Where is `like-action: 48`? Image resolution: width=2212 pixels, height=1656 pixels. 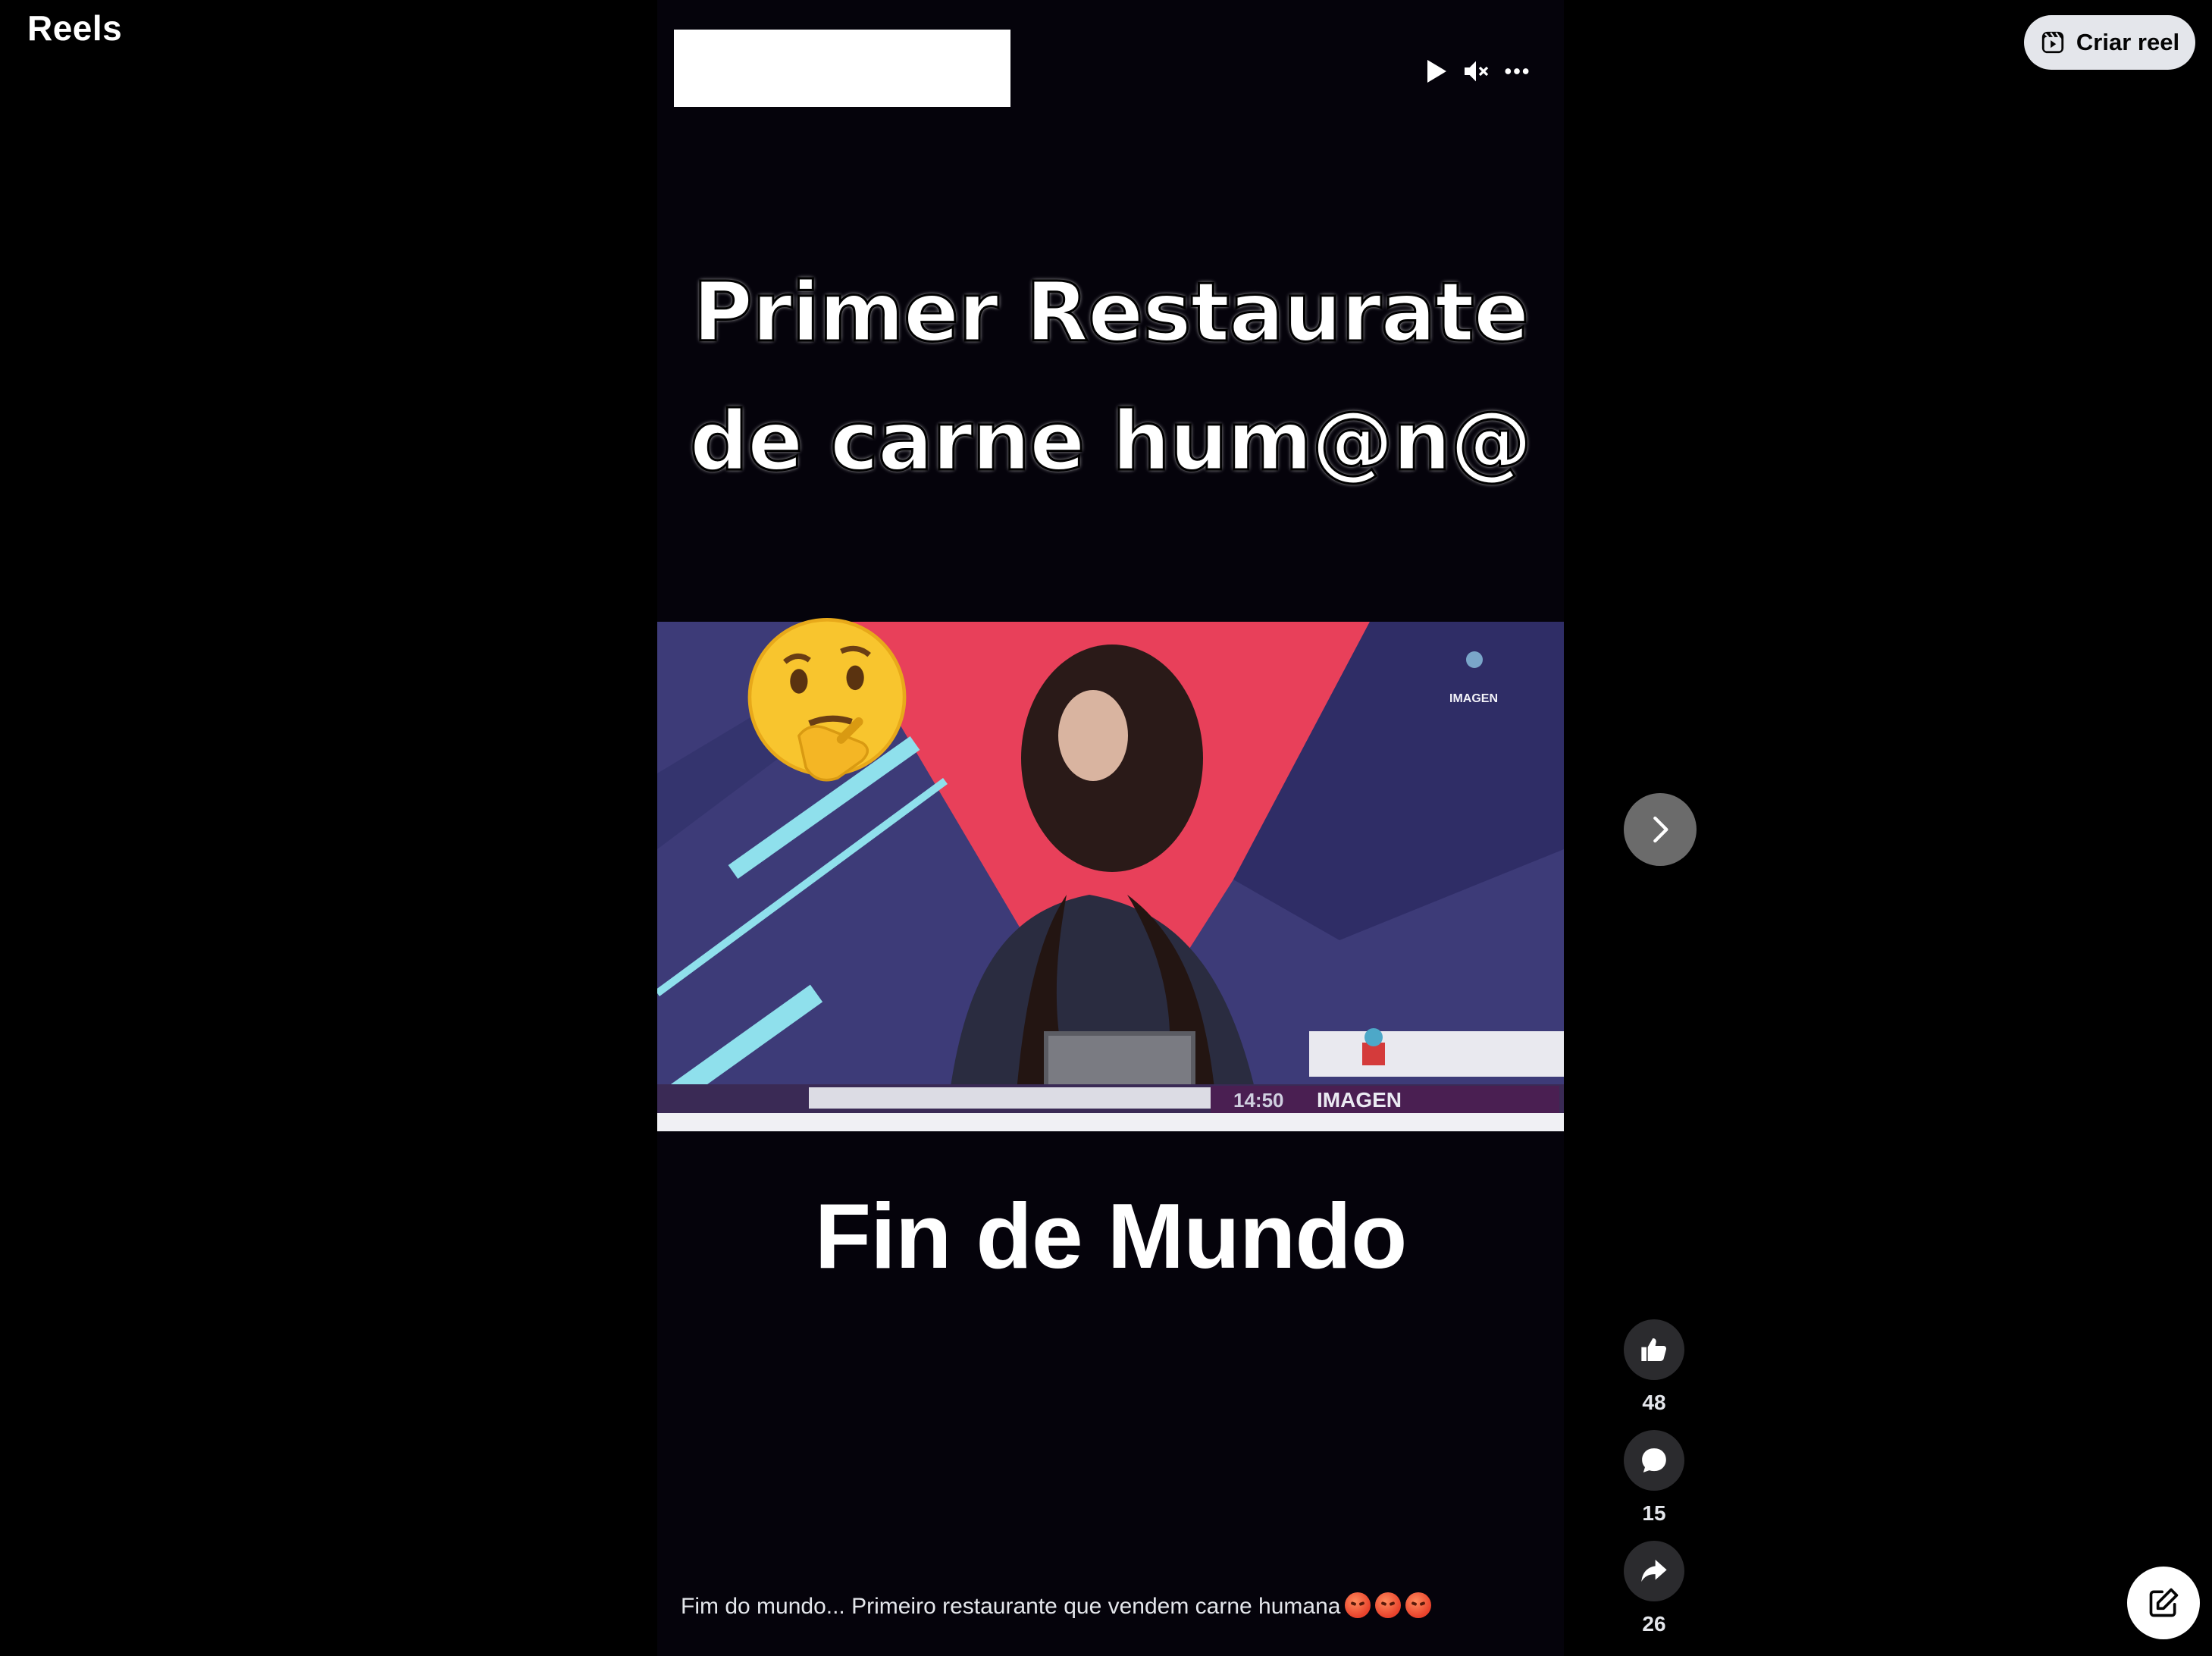
like-action: 48 is located at coordinates (1654, 1367).